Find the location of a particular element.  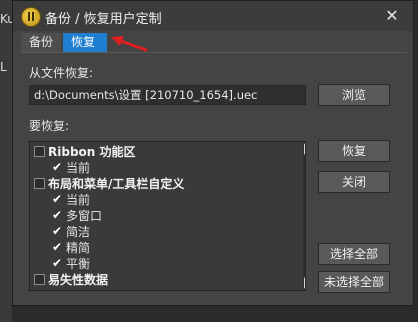

background-text-2: L is located at coordinates (3, 67).